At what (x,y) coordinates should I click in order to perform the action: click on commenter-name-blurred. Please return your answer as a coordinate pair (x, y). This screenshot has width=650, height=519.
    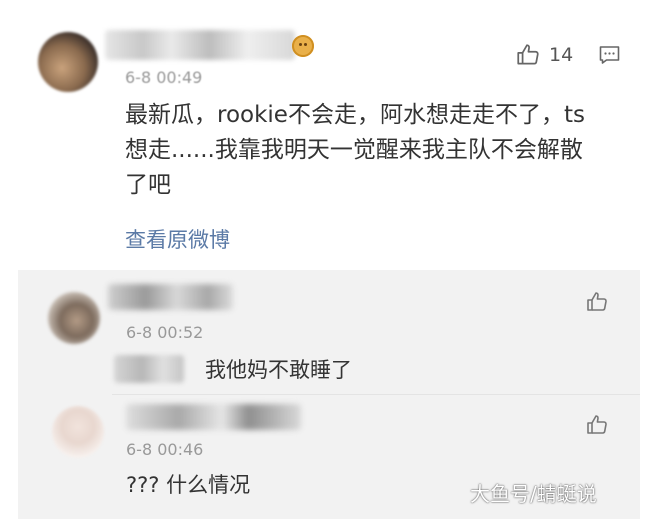
    Looking at the image, I should click on (200, 45).